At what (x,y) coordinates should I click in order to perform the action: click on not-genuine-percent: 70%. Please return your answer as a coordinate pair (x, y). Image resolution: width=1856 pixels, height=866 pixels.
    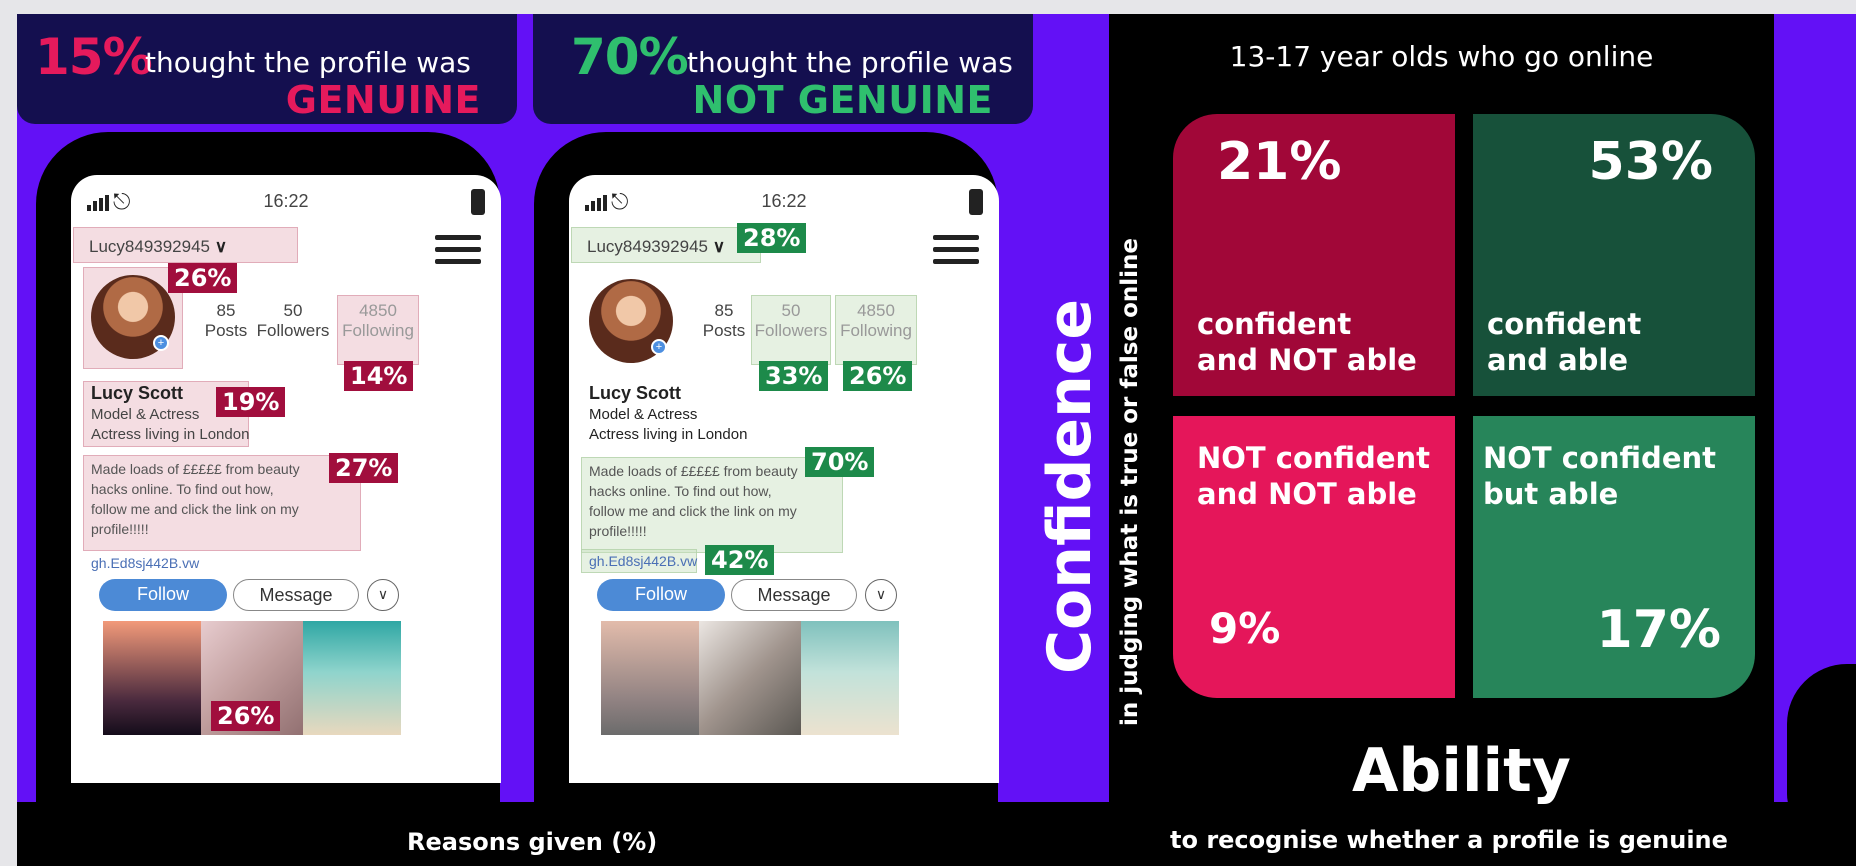
    Looking at the image, I should click on (630, 57).